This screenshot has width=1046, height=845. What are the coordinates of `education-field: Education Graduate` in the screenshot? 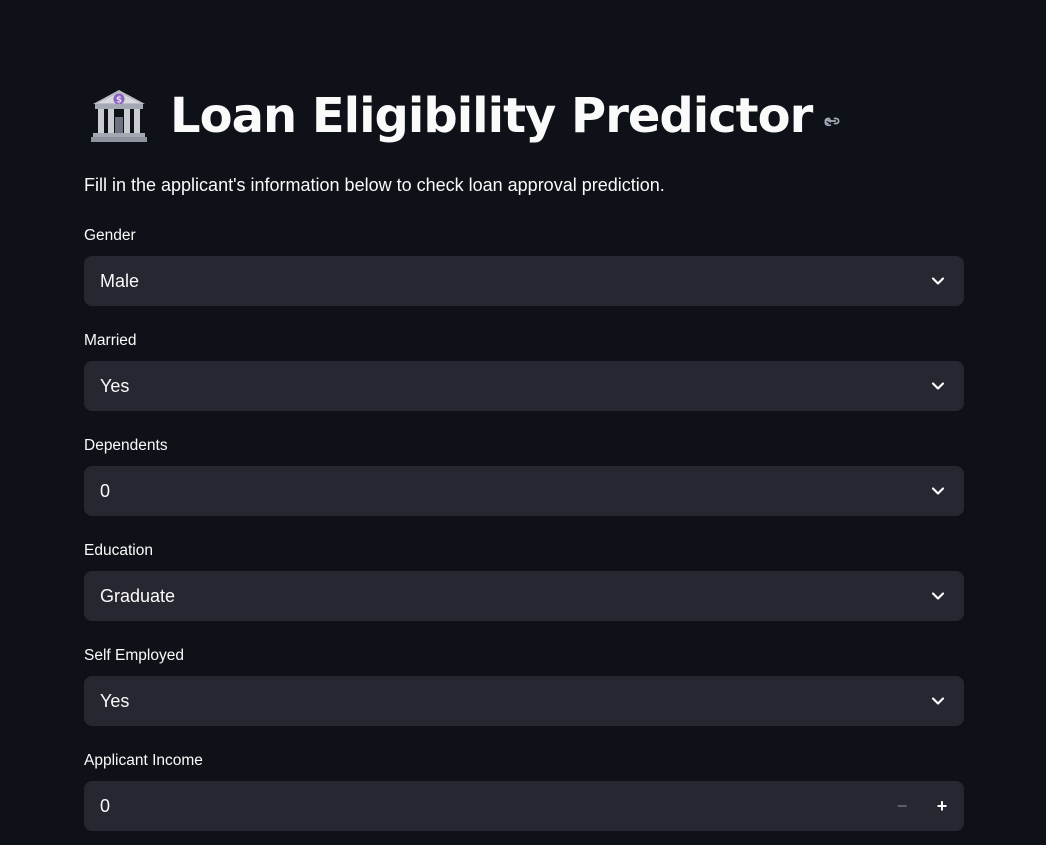 It's located at (524, 581).